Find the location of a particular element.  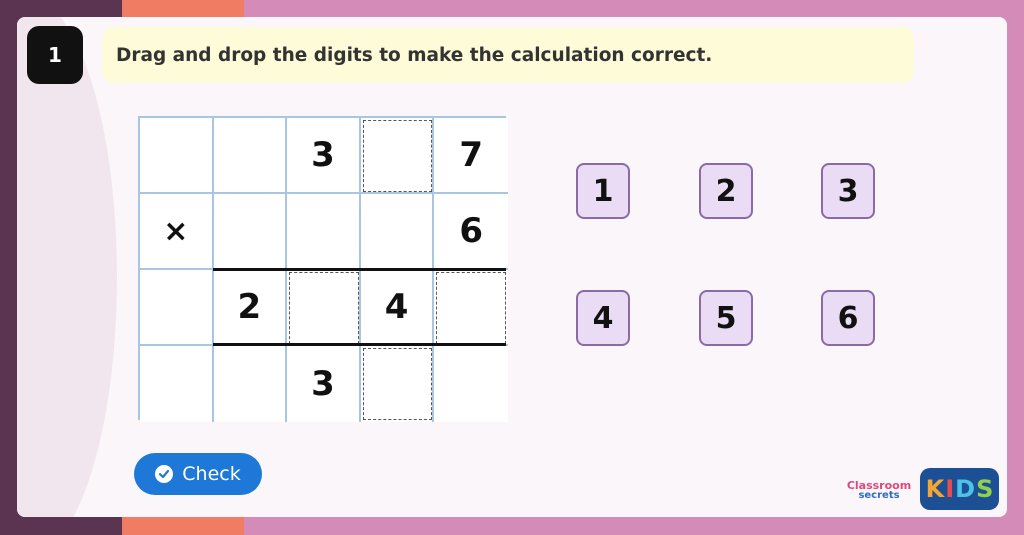

answer-line-top is located at coordinates (359, 269).